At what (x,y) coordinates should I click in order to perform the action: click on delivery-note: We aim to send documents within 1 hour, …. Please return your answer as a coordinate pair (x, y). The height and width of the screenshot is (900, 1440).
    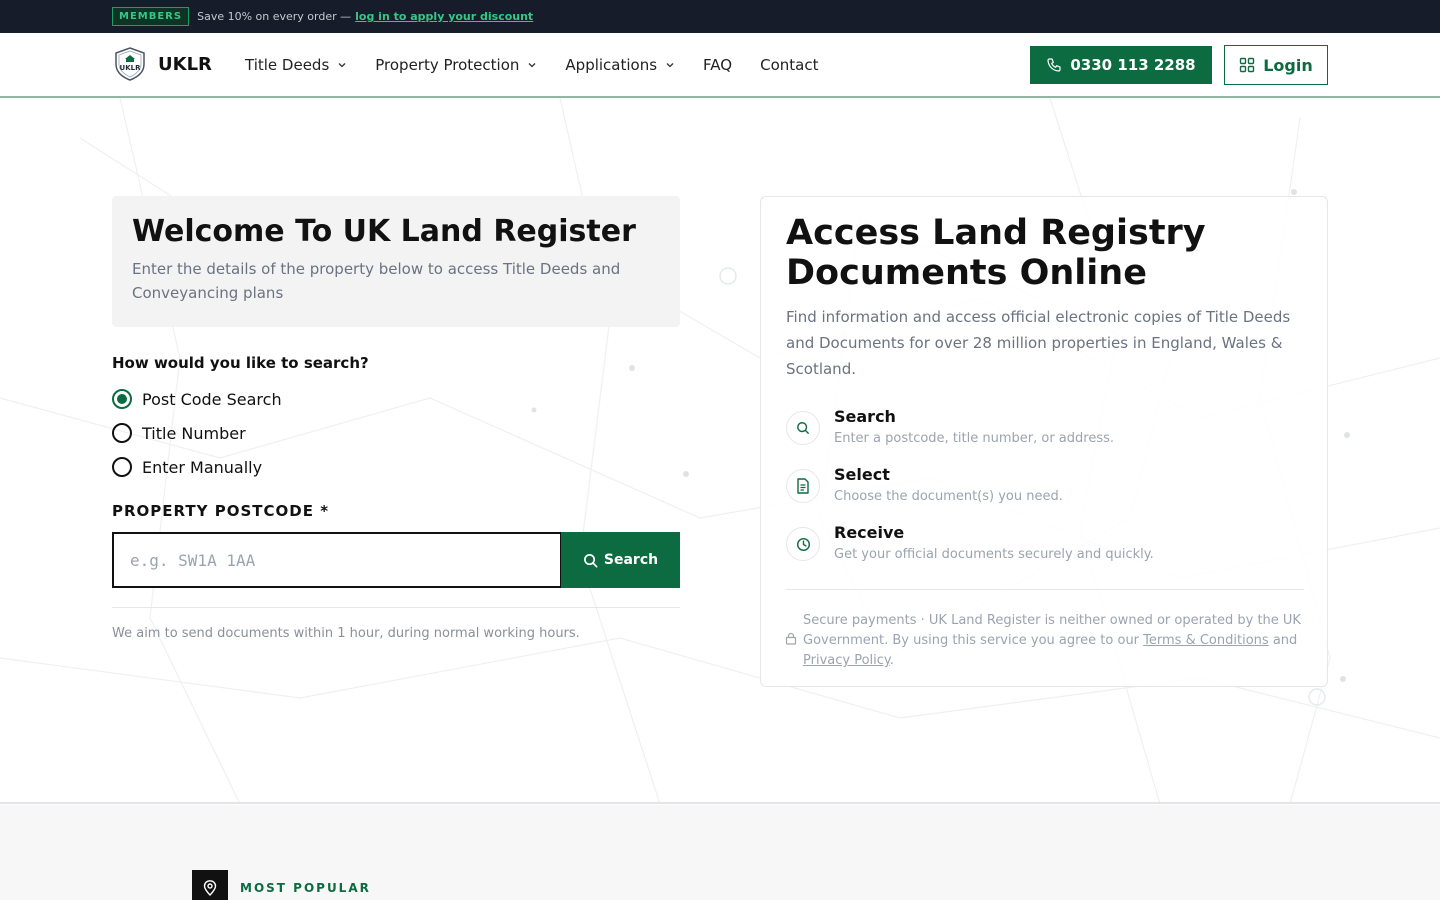
    Looking at the image, I should click on (346, 633).